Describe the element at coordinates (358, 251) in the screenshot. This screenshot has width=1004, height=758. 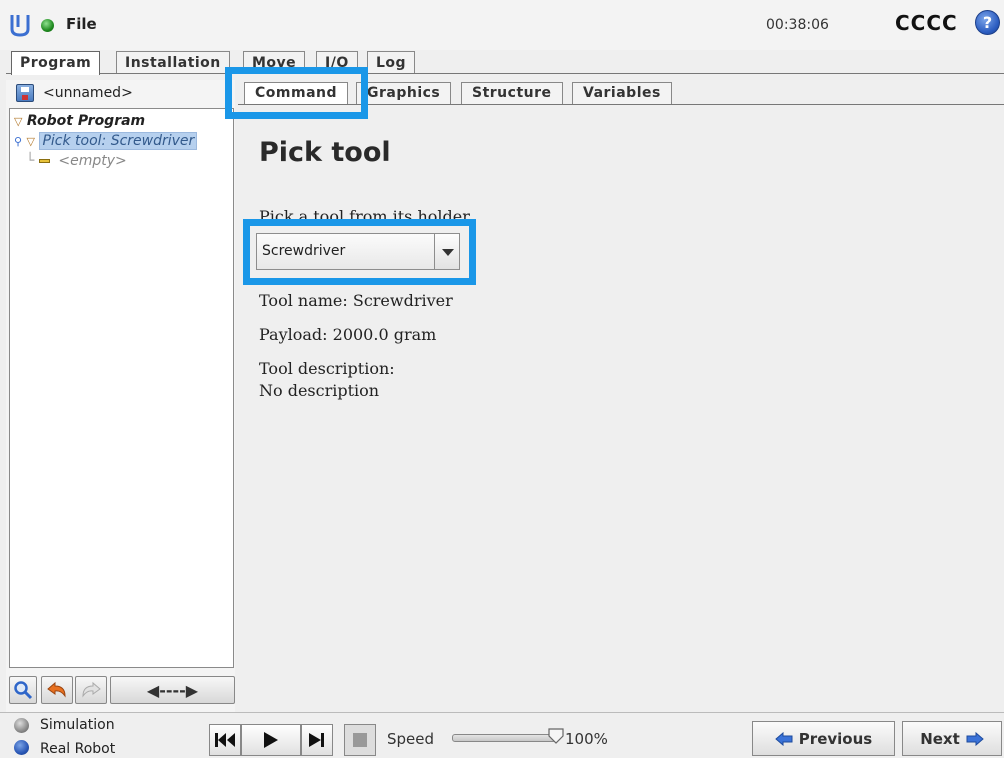
I see `tool-select-dropdown: Screwdriver` at that location.